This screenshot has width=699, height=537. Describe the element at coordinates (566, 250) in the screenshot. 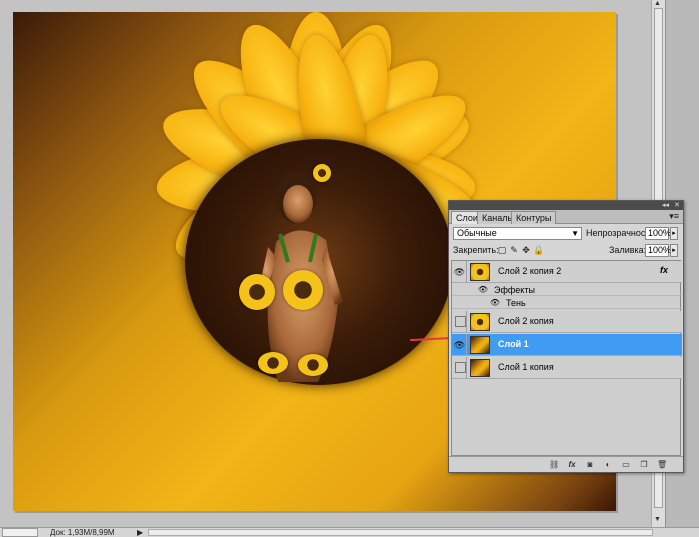

I see `lock-row: Закрепить: ▢ ✎ ✥ 🔒 Заливка: 100% ▸` at that location.